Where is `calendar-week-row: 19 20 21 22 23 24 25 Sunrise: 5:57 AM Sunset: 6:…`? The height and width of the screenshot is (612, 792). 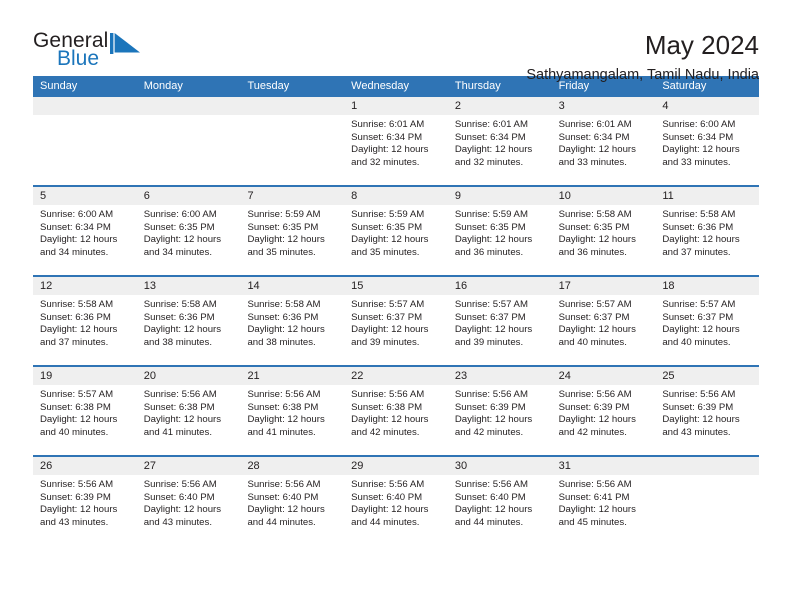
calendar-week-row: 19 20 21 22 23 24 25 Sunrise: 5:57 AM Sunset: 6:… is located at coordinates (396, 410).